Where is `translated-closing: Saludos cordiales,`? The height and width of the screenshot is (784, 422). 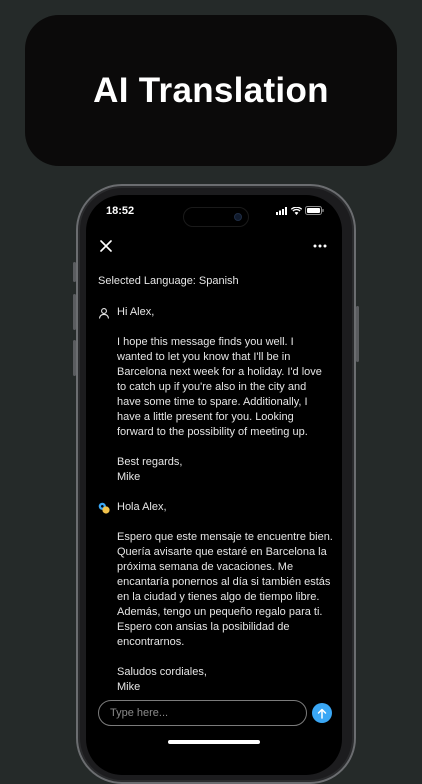 translated-closing: Saludos cordiales, is located at coordinates (162, 672).